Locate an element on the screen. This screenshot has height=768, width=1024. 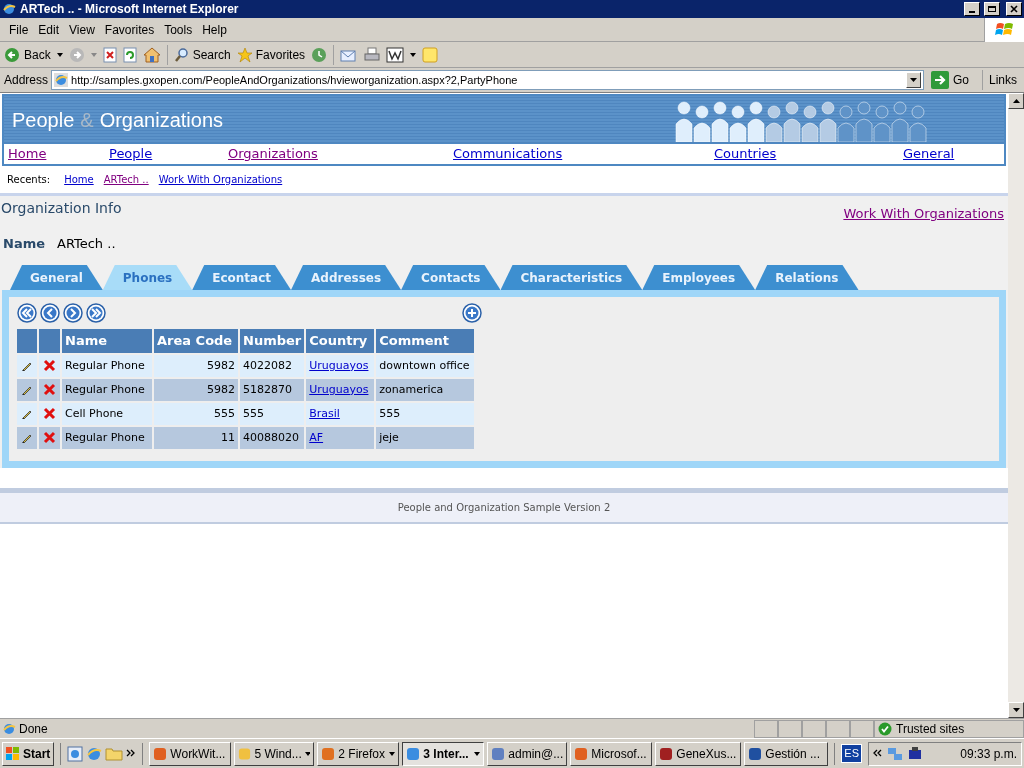
links-button: Links is located at coordinates (1003, 80).